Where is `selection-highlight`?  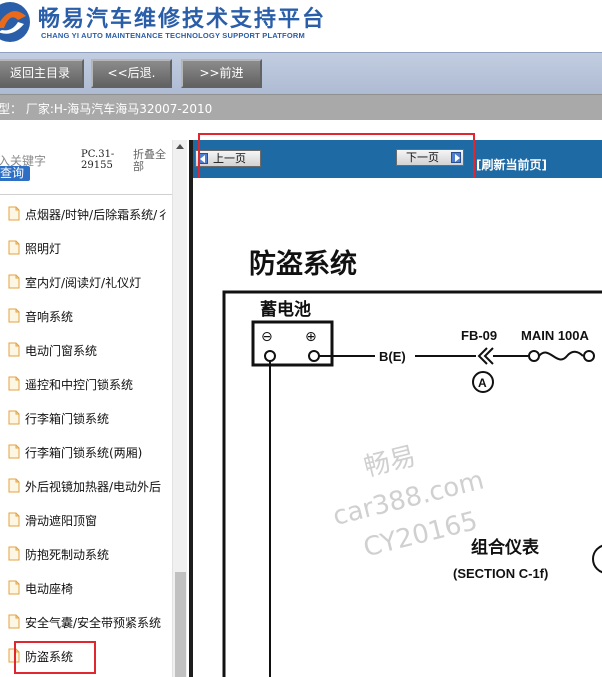
selection-highlight is located at coordinates (55, 657).